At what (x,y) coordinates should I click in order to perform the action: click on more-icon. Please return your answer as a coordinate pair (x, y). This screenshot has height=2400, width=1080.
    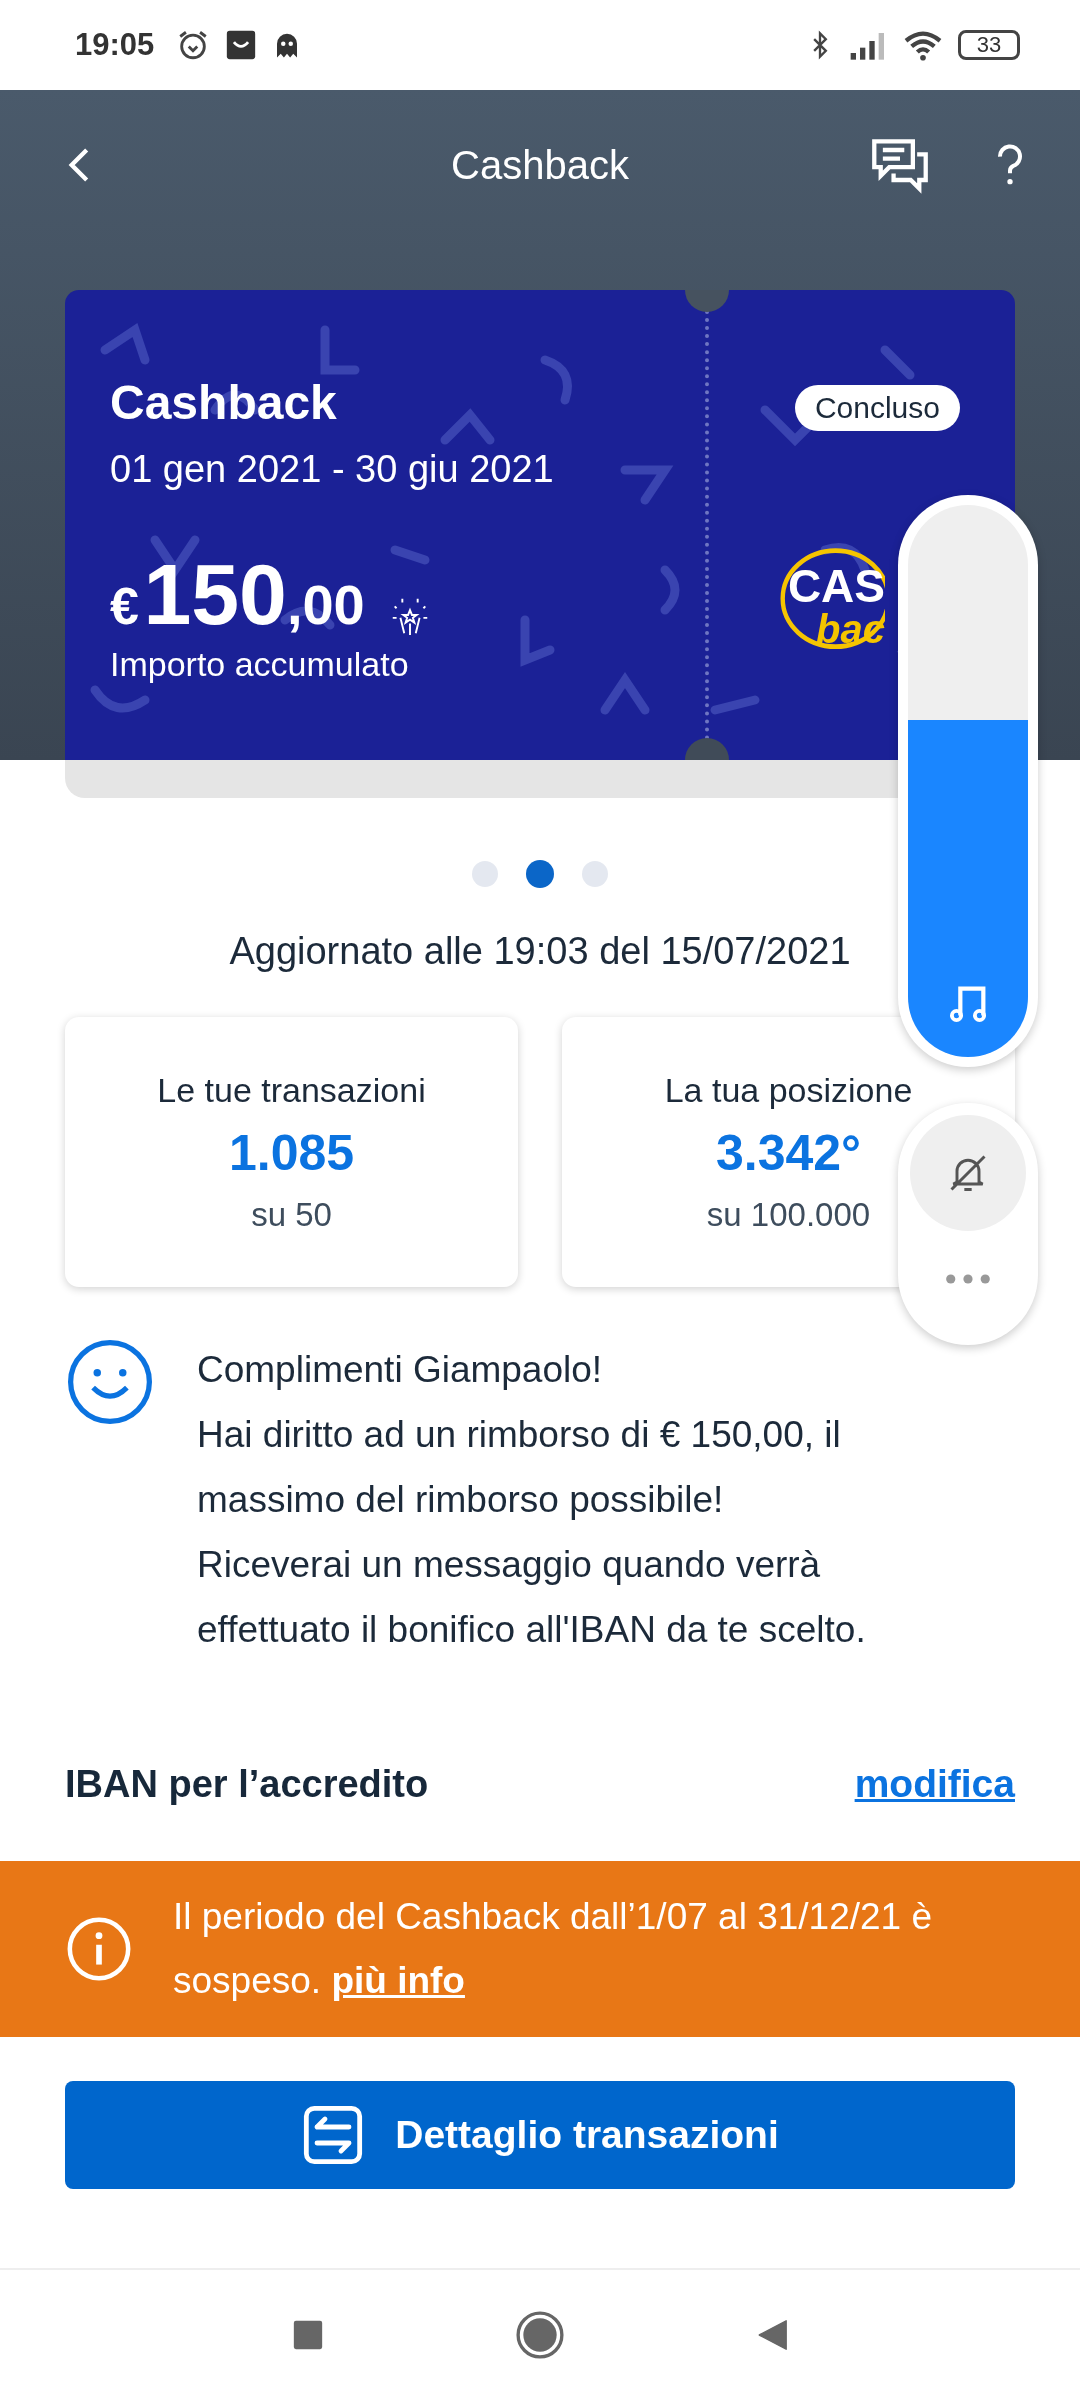
    Looking at the image, I should click on (968, 1279).